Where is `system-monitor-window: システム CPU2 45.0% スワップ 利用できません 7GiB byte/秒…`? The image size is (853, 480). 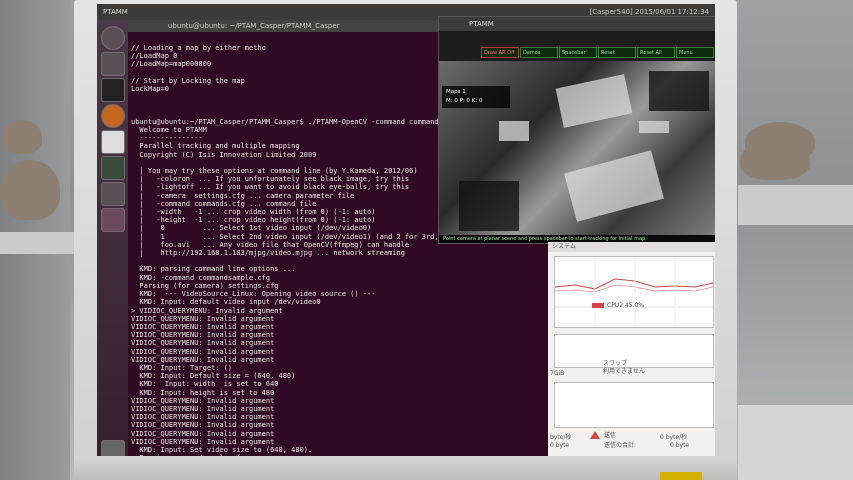
system-monitor-window: システム CPU2 45.0% スワップ 利用できません 7GiB byte/秒… is located at coordinates (631, 349).